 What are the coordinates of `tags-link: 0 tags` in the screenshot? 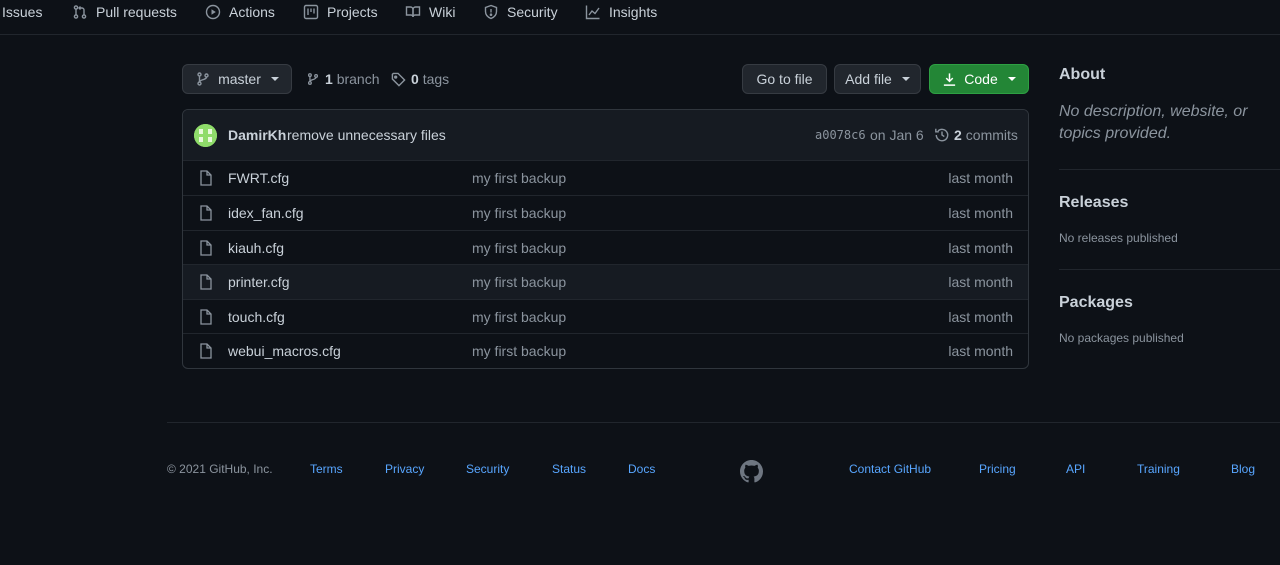 It's located at (420, 79).